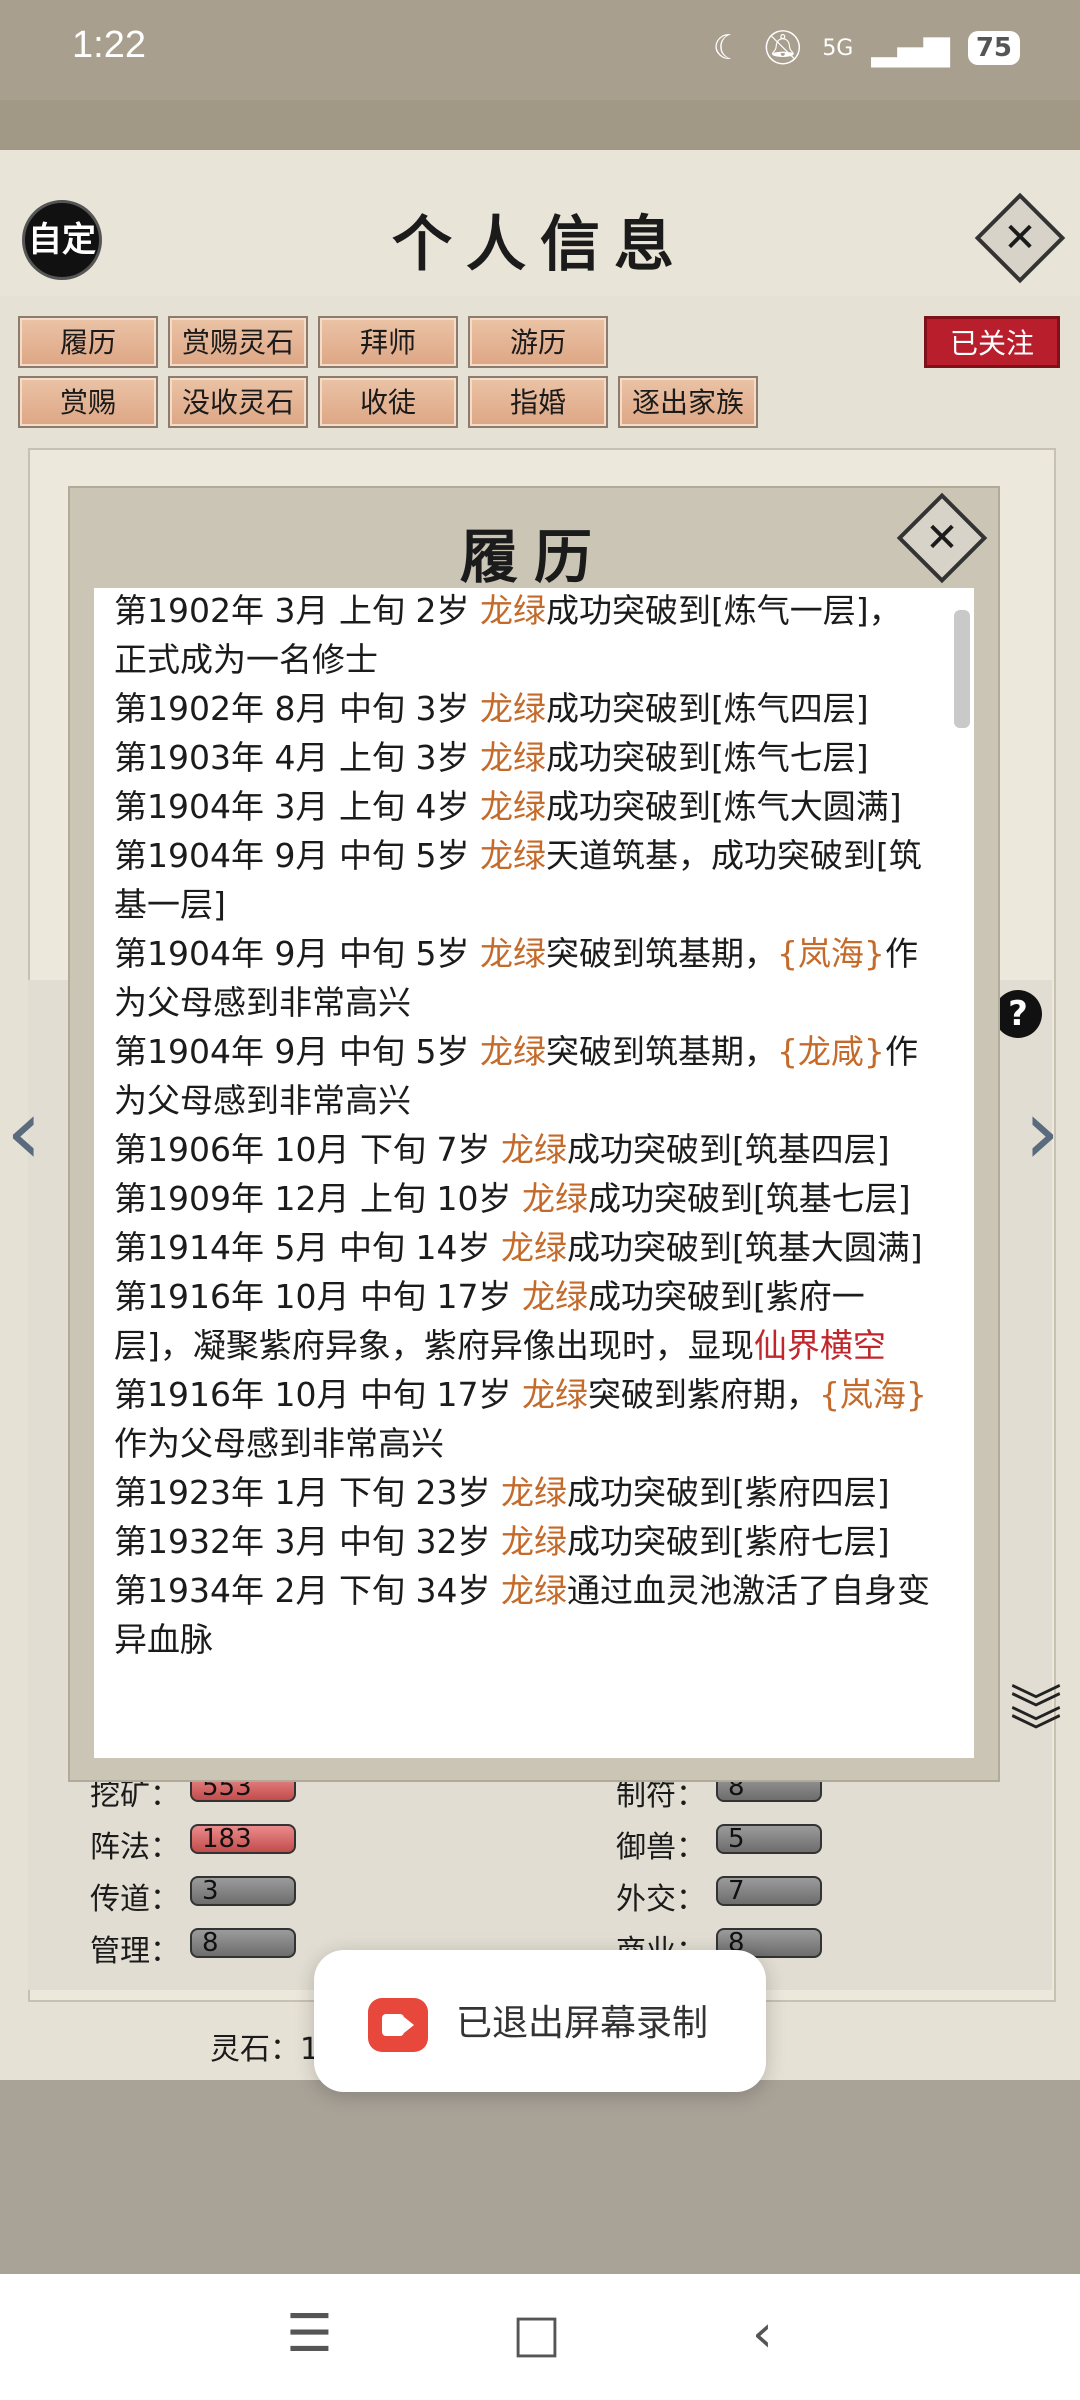 Image resolution: width=1080 pixels, height=2400 pixels. I want to click on prev-arrow-icon: ‹, so click(24, 1132).